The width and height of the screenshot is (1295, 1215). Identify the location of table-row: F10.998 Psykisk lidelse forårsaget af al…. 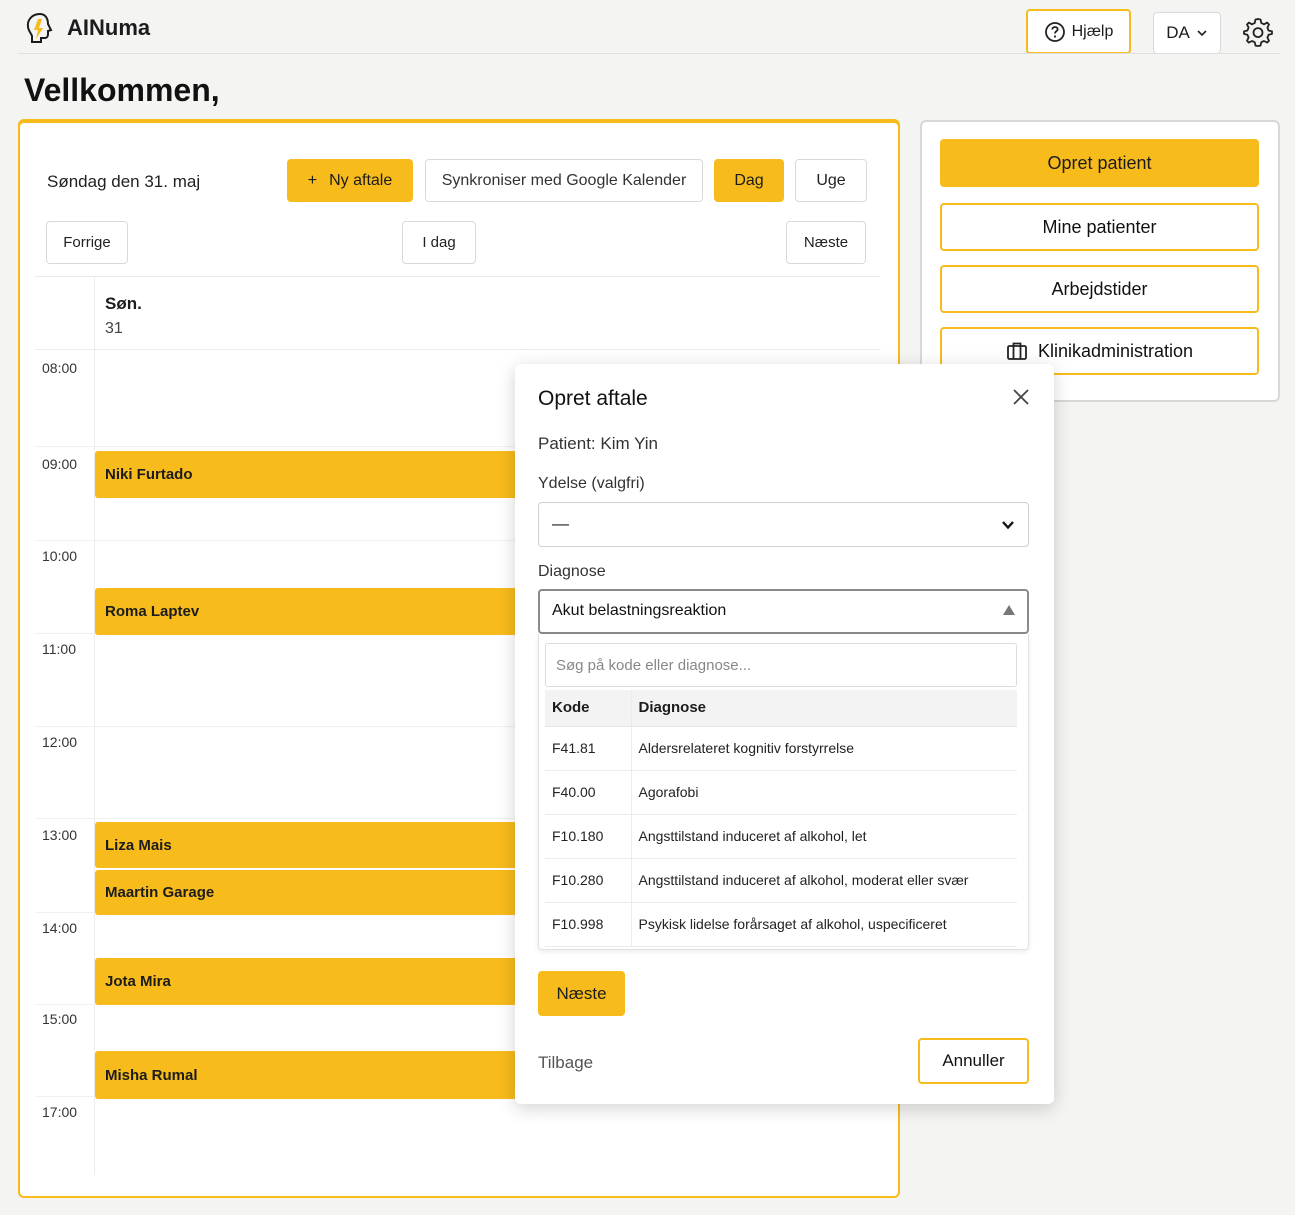
(781, 924).